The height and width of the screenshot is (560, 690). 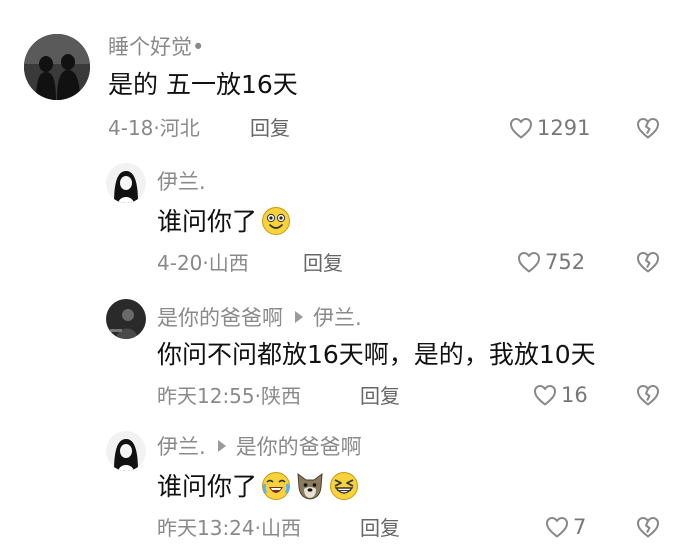 I want to click on username-text: 伊兰., so click(x=181, y=447).